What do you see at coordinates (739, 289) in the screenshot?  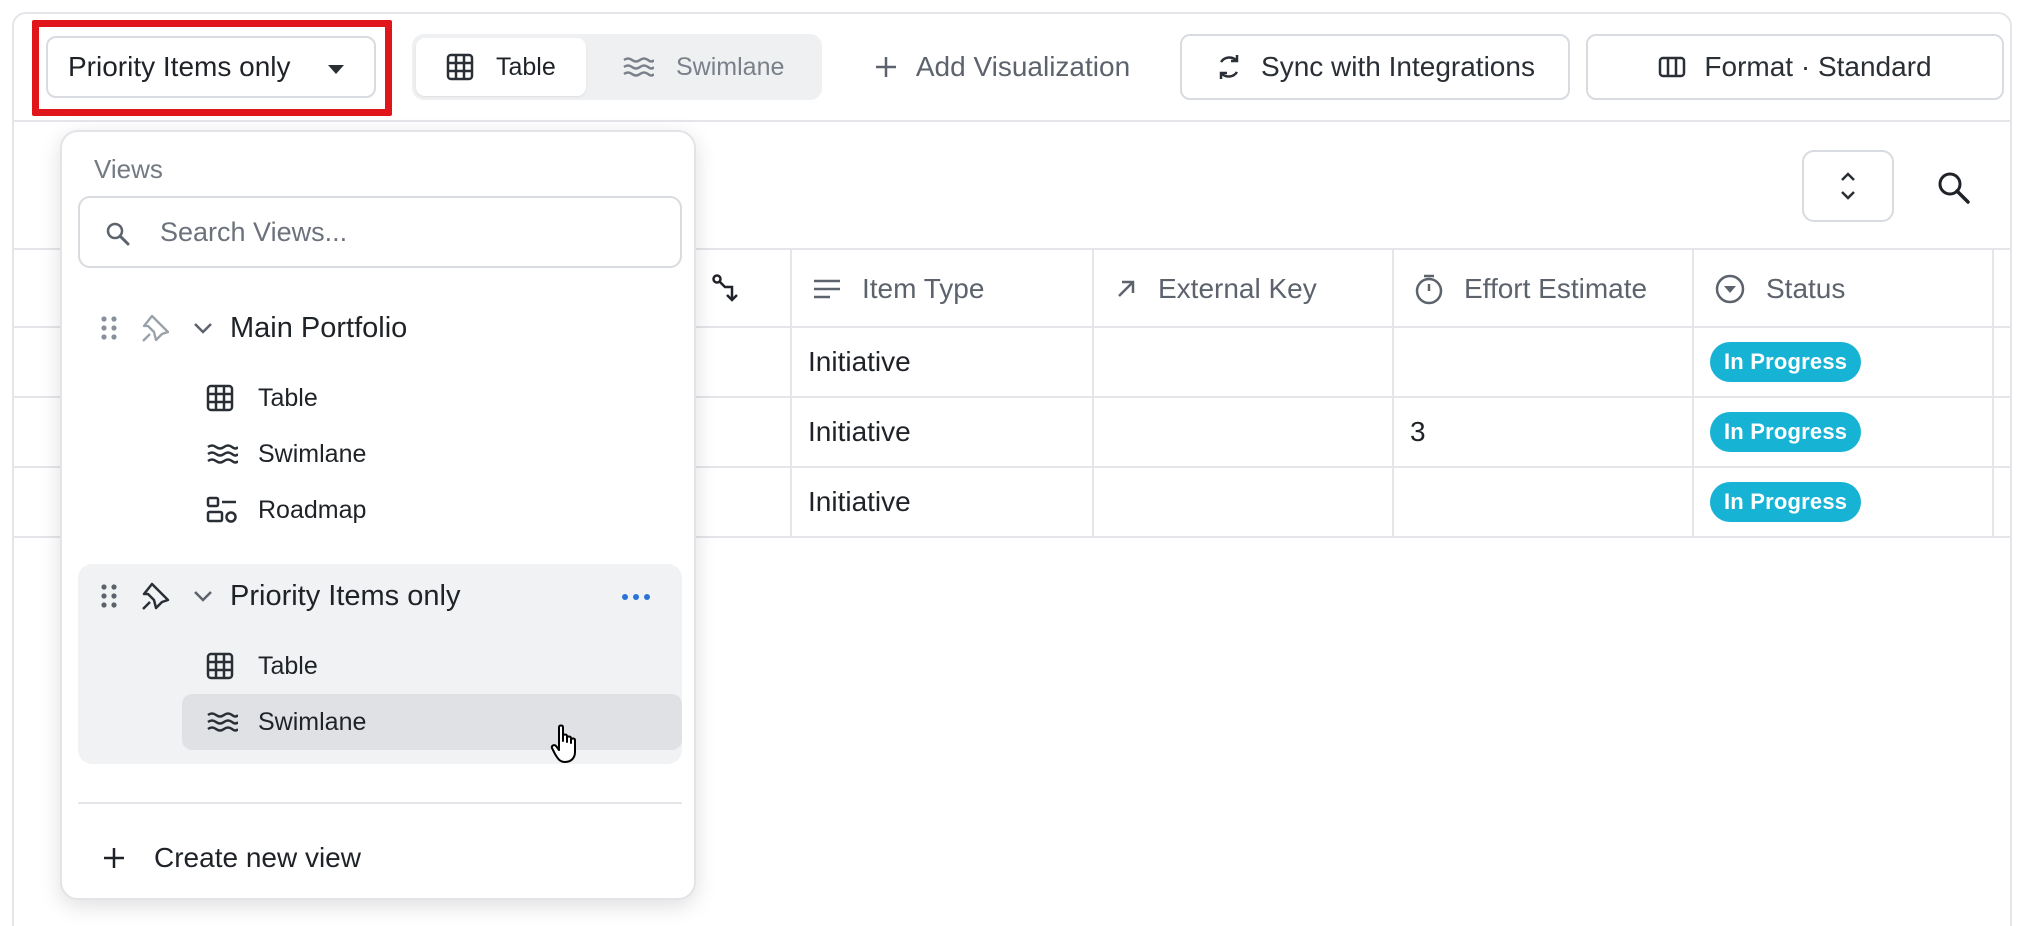 I see `column-header-branch` at bounding box center [739, 289].